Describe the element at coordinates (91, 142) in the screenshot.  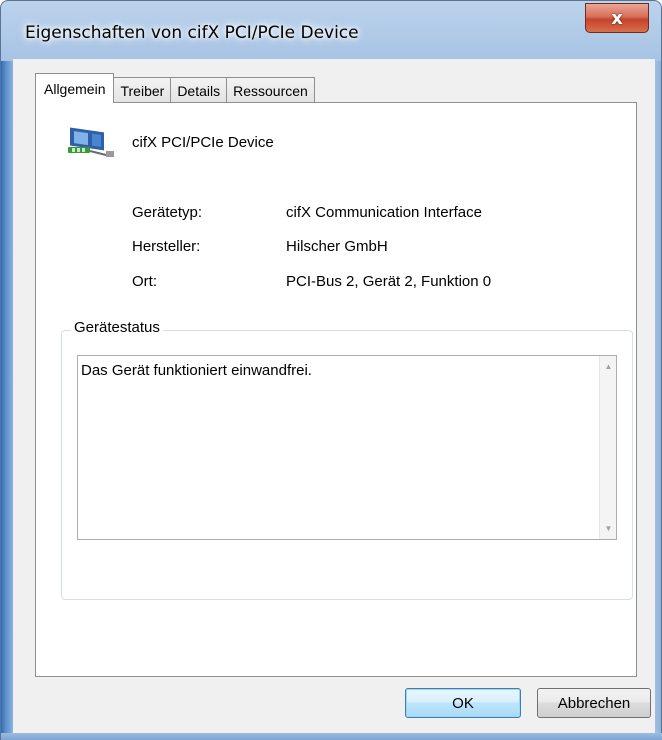
I see `network-adapter-icon` at that location.